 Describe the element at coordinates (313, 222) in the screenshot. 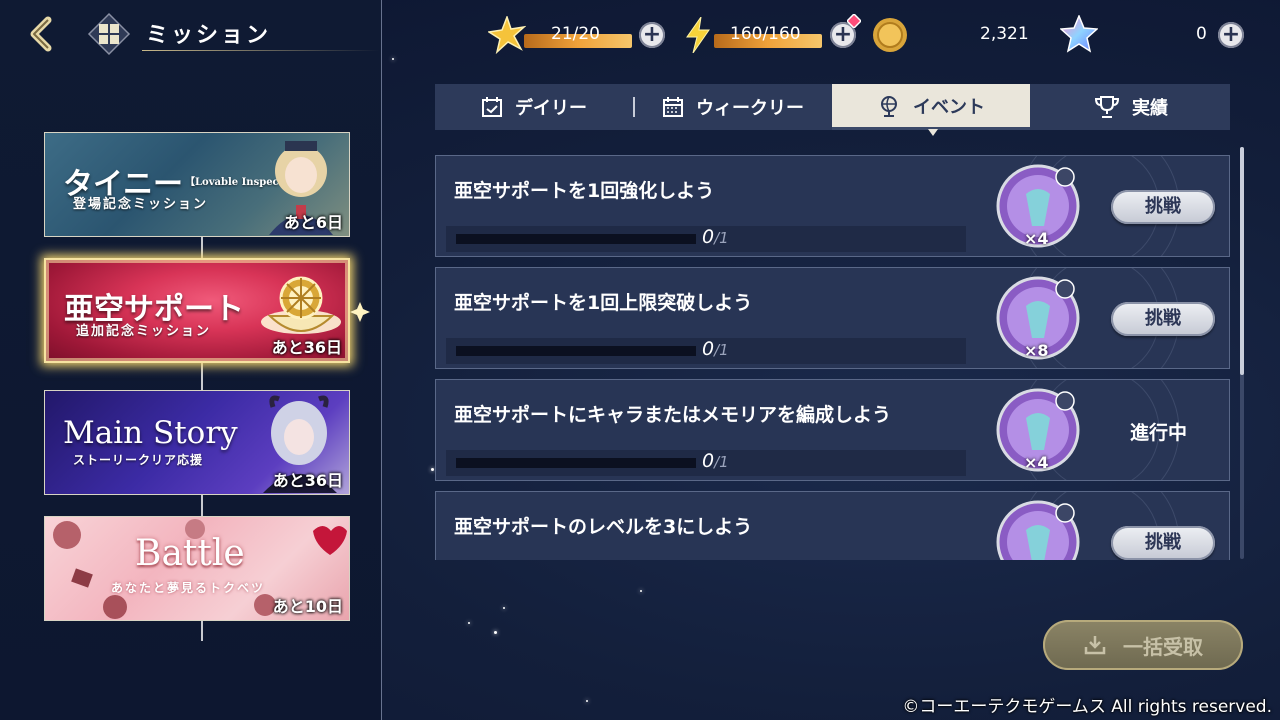

I see `banner-days-remaining: あと6日` at that location.